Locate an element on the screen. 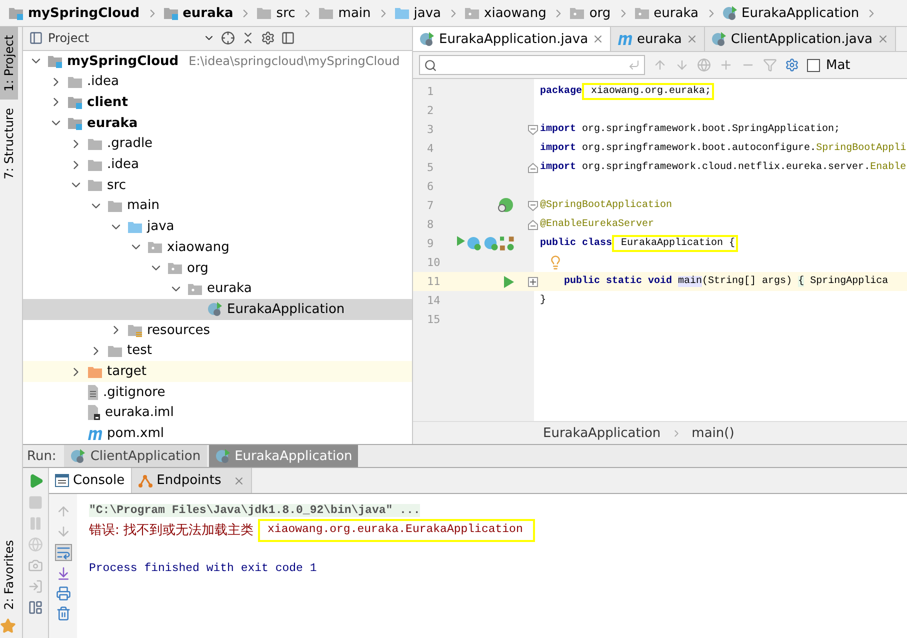 This screenshot has width=907, height=638. breadcrumb-item: main is located at coordinates (345, 13).